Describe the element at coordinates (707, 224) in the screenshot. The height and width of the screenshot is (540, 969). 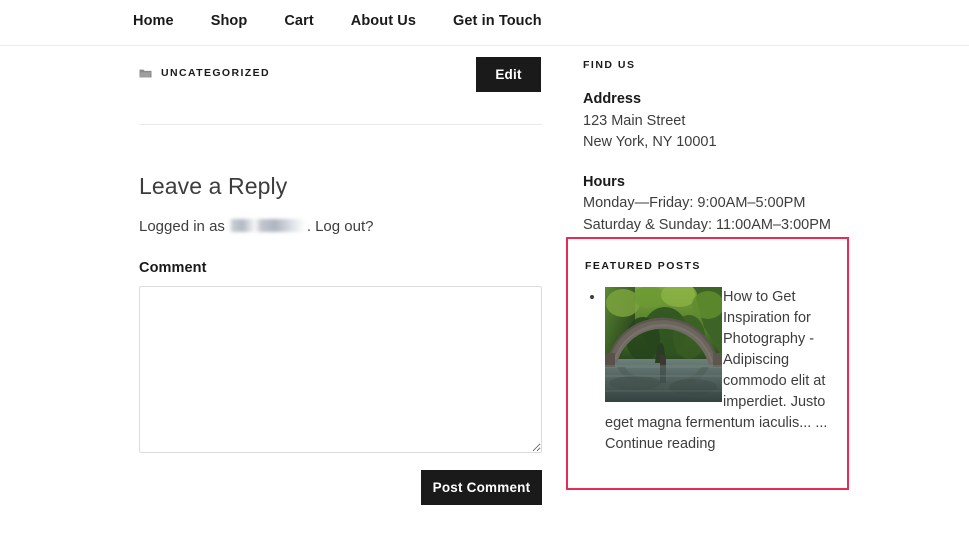
I see `hours-line-2: Saturday & Sunday: 11:00AM–3:00PM` at that location.